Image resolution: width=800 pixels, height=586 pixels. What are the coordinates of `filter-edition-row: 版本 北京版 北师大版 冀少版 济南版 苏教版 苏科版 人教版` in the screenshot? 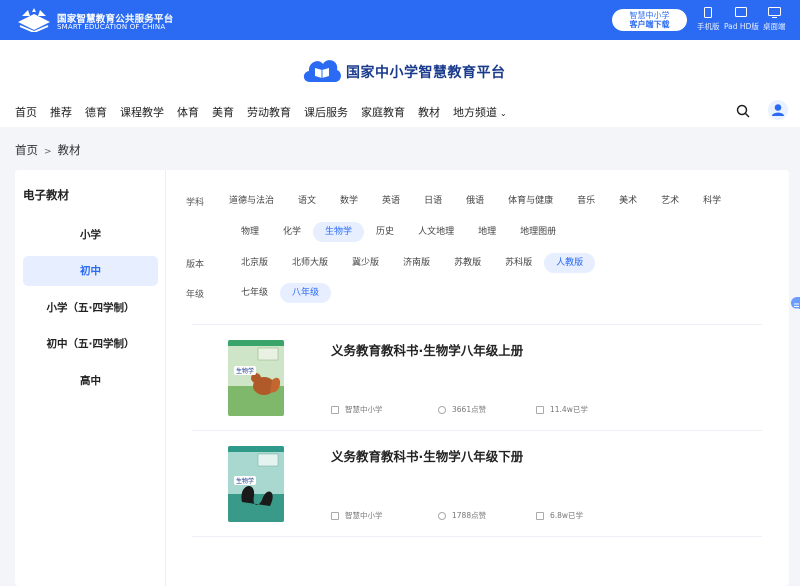 It's located at (391, 263).